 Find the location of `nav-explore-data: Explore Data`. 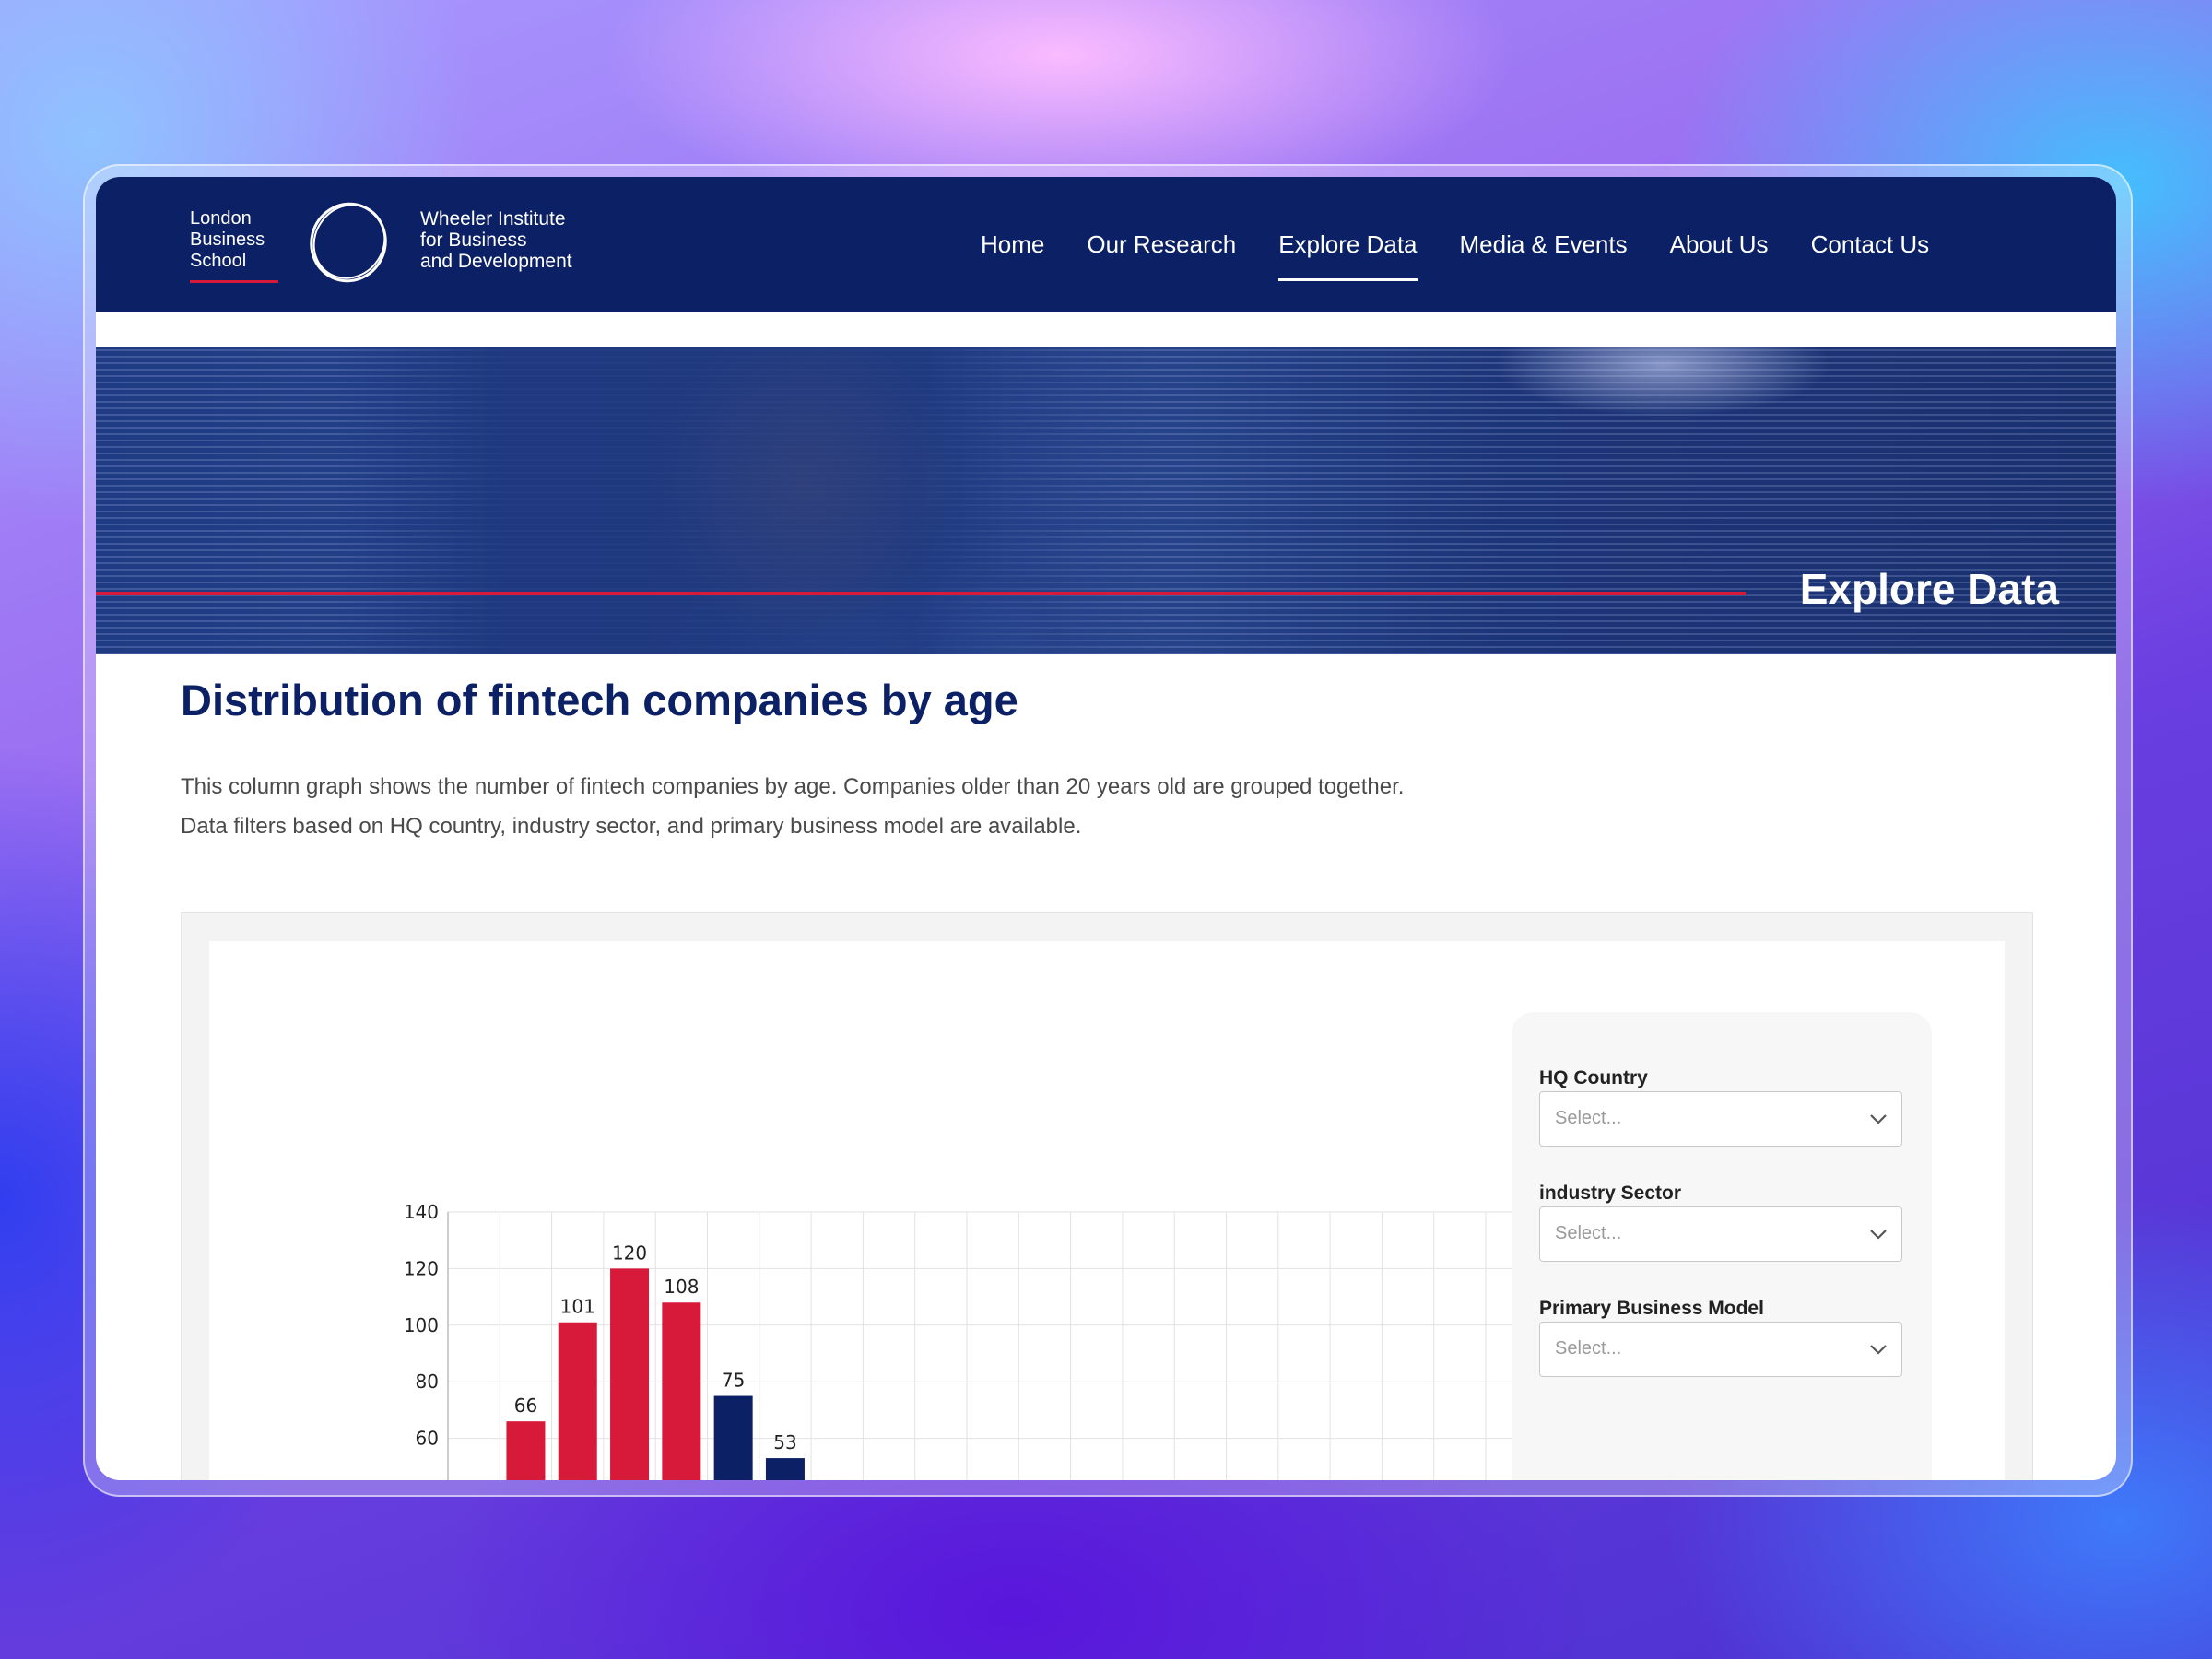

nav-explore-data: Explore Data is located at coordinates (1348, 253).